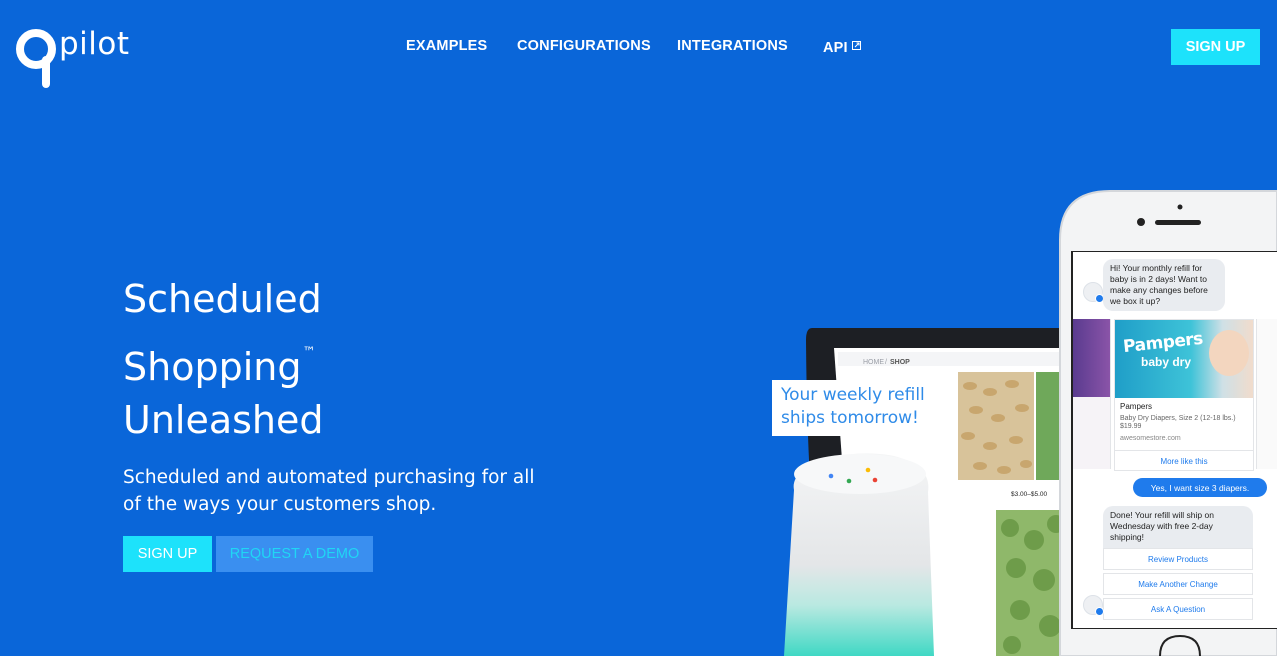 This screenshot has height=656, width=1277. I want to click on tablet-illustration: HOME / SHOP $3.00–$5.00, so click(936, 492).